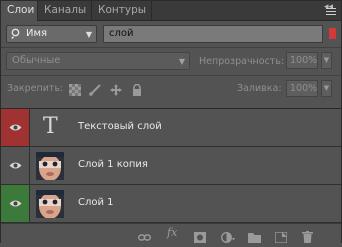  I want to click on fx-icon: fx, so click(173, 232).